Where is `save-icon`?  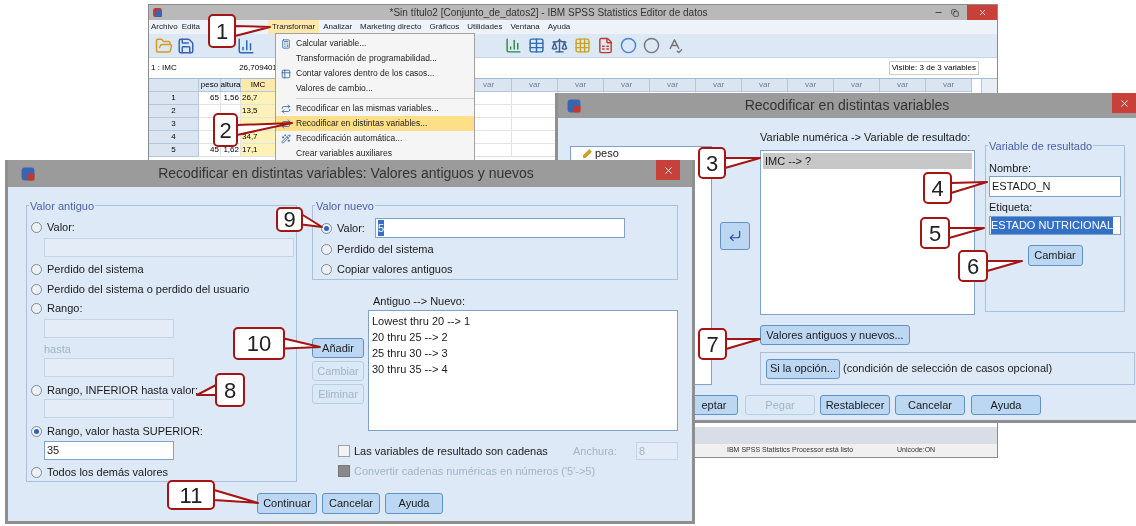
save-icon is located at coordinates (186, 45).